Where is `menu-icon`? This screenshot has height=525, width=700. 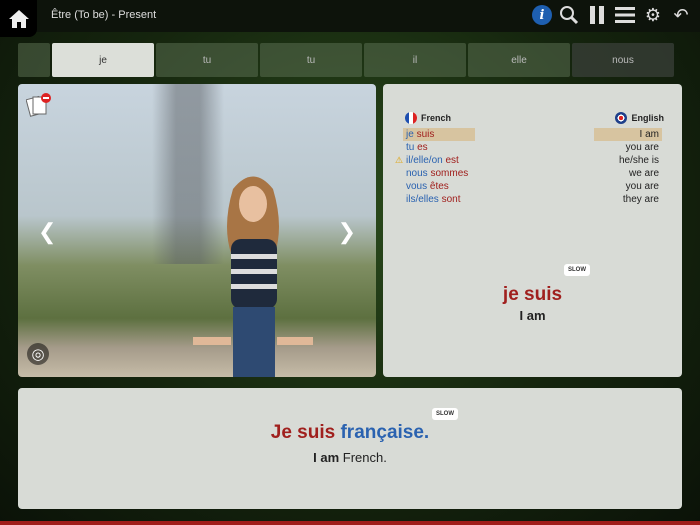 menu-icon is located at coordinates (625, 15).